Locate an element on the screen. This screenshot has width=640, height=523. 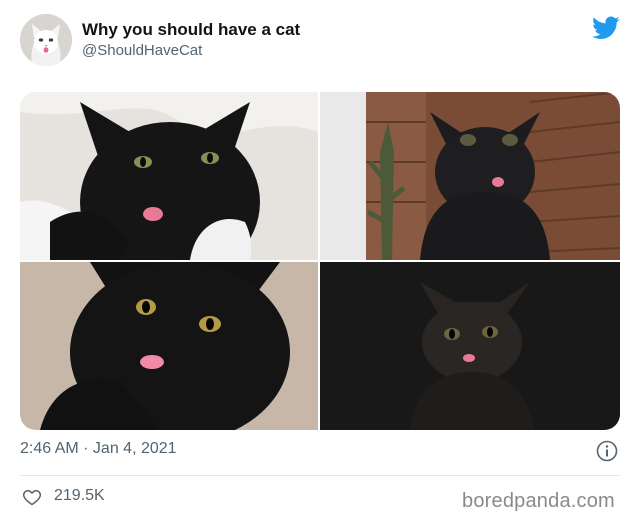
author-name: Why you should have a cat is located at coordinates (191, 30).